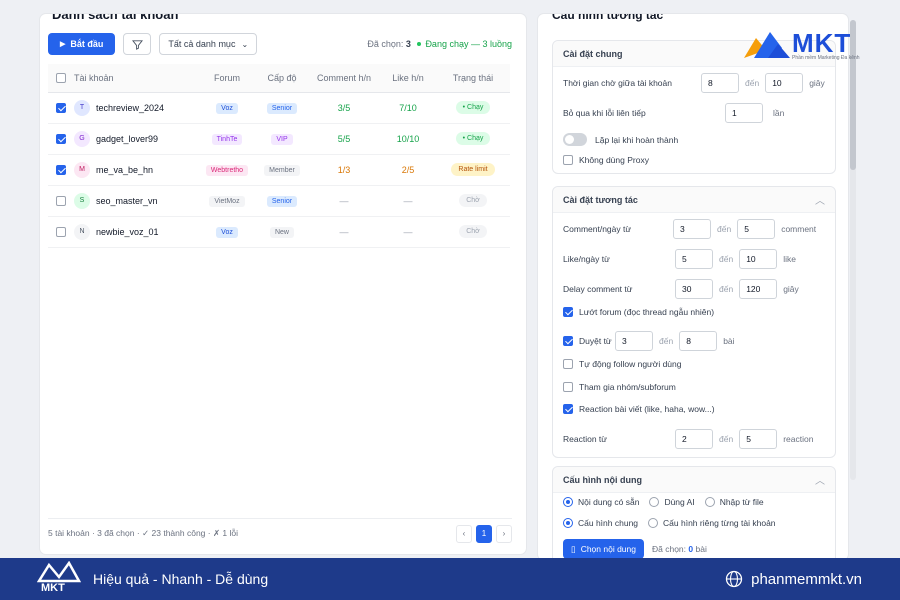  What do you see at coordinates (82, 200) in the screenshot?
I see `avatar: S` at bounding box center [82, 200].